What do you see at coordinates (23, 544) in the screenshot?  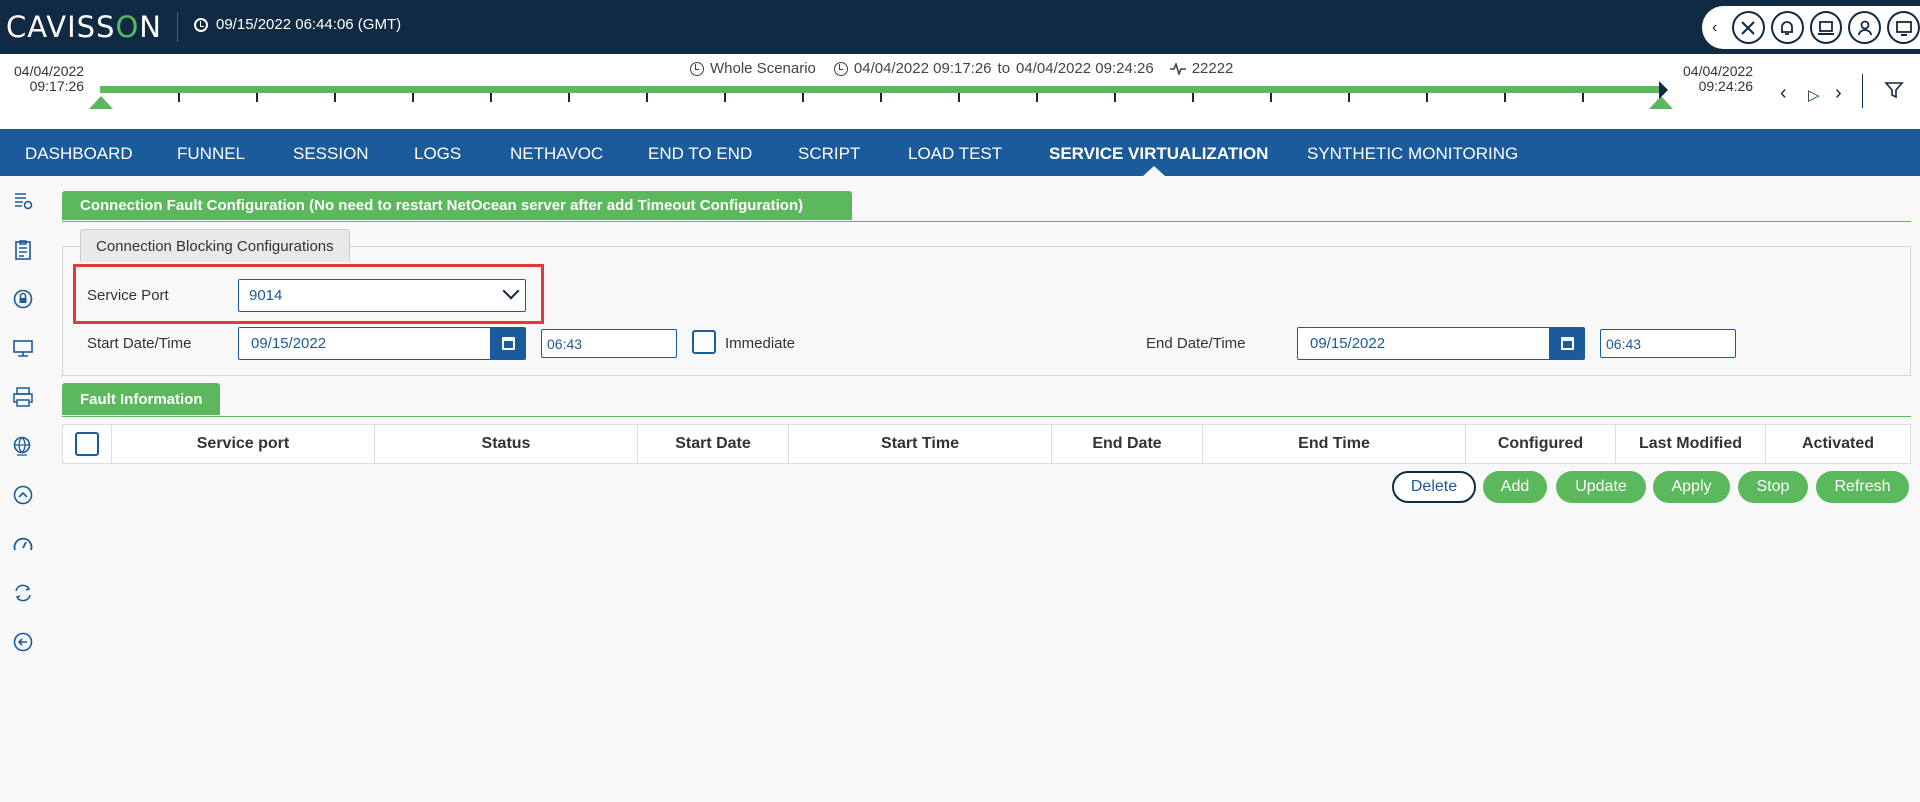 I see `speedometer-icon` at bounding box center [23, 544].